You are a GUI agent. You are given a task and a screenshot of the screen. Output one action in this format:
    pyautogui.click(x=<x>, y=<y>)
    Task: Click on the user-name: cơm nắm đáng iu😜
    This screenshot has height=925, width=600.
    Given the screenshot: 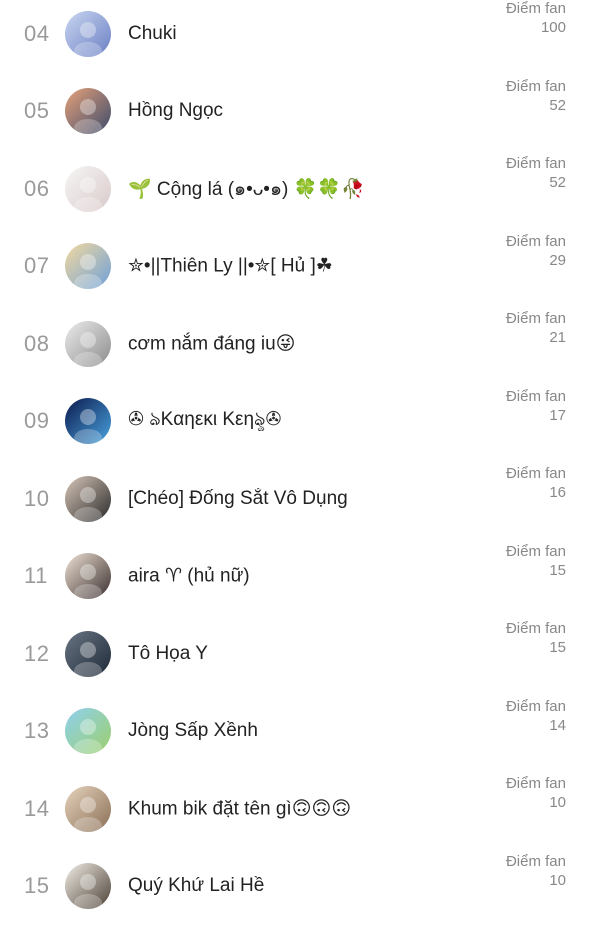 What is the action you would take?
    pyautogui.click(x=211, y=343)
    